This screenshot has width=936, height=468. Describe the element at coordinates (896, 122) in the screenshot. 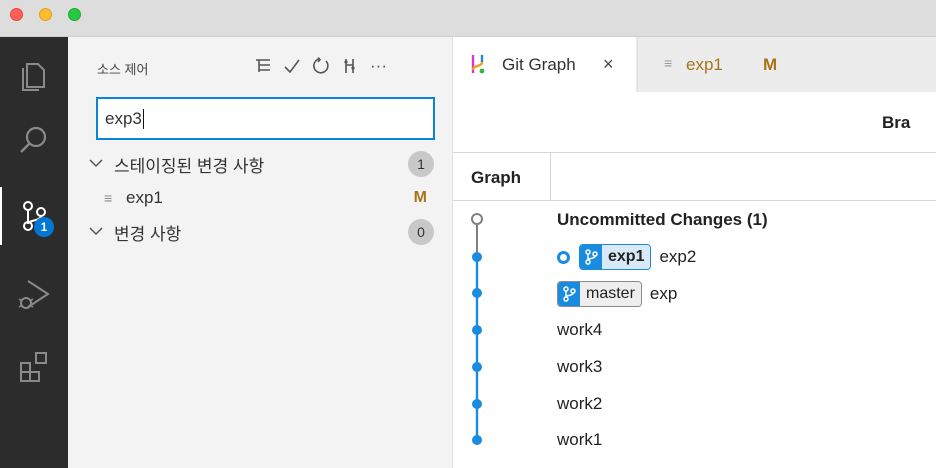

I see `branches-label: Bra` at that location.